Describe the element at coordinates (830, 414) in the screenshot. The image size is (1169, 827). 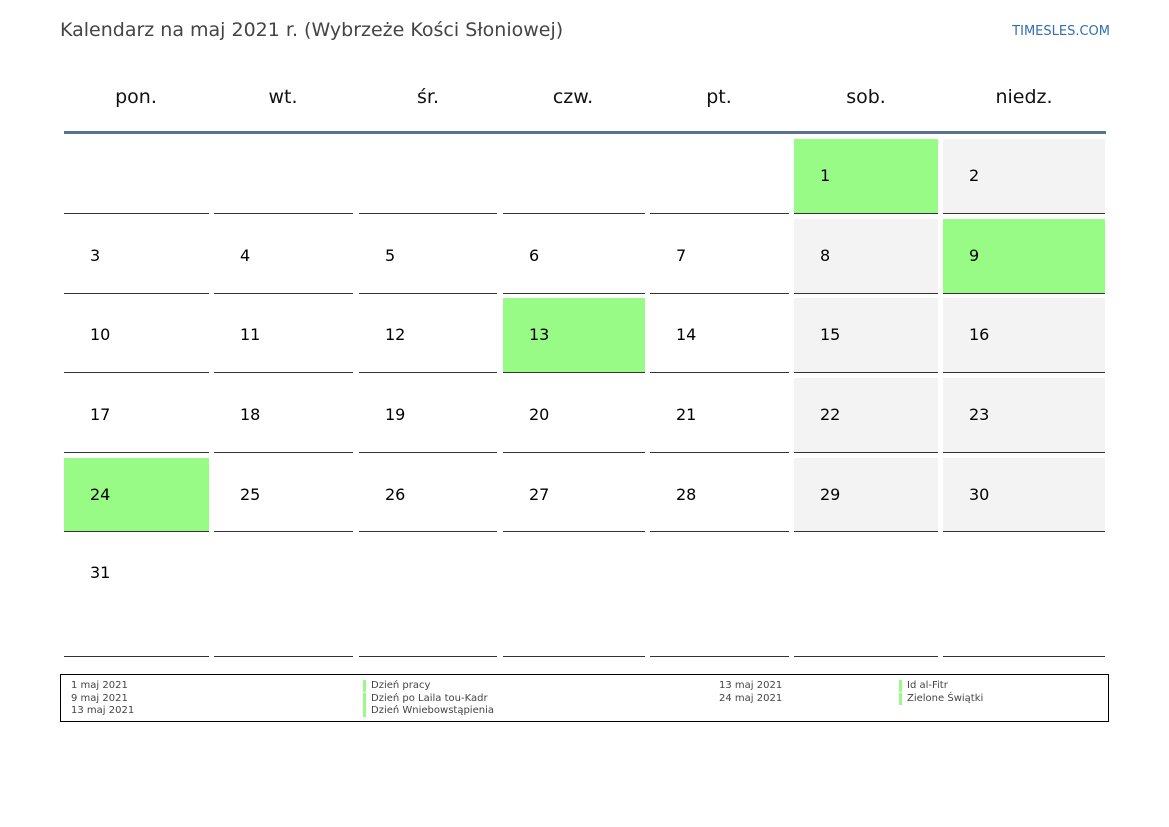
I see `day-number: 22` at that location.